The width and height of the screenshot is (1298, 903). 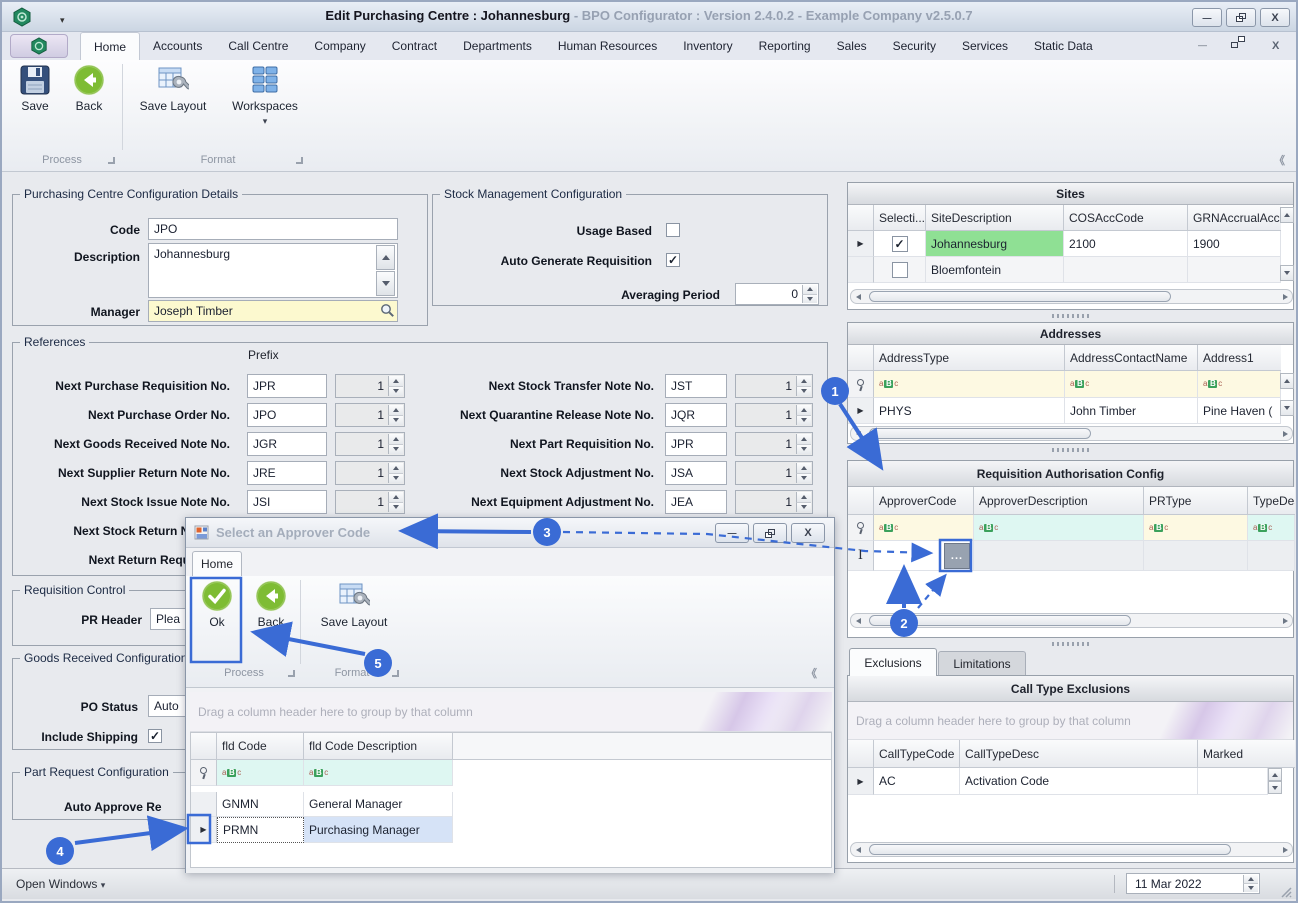 I want to click on code-field: JPO, so click(x=273, y=229).